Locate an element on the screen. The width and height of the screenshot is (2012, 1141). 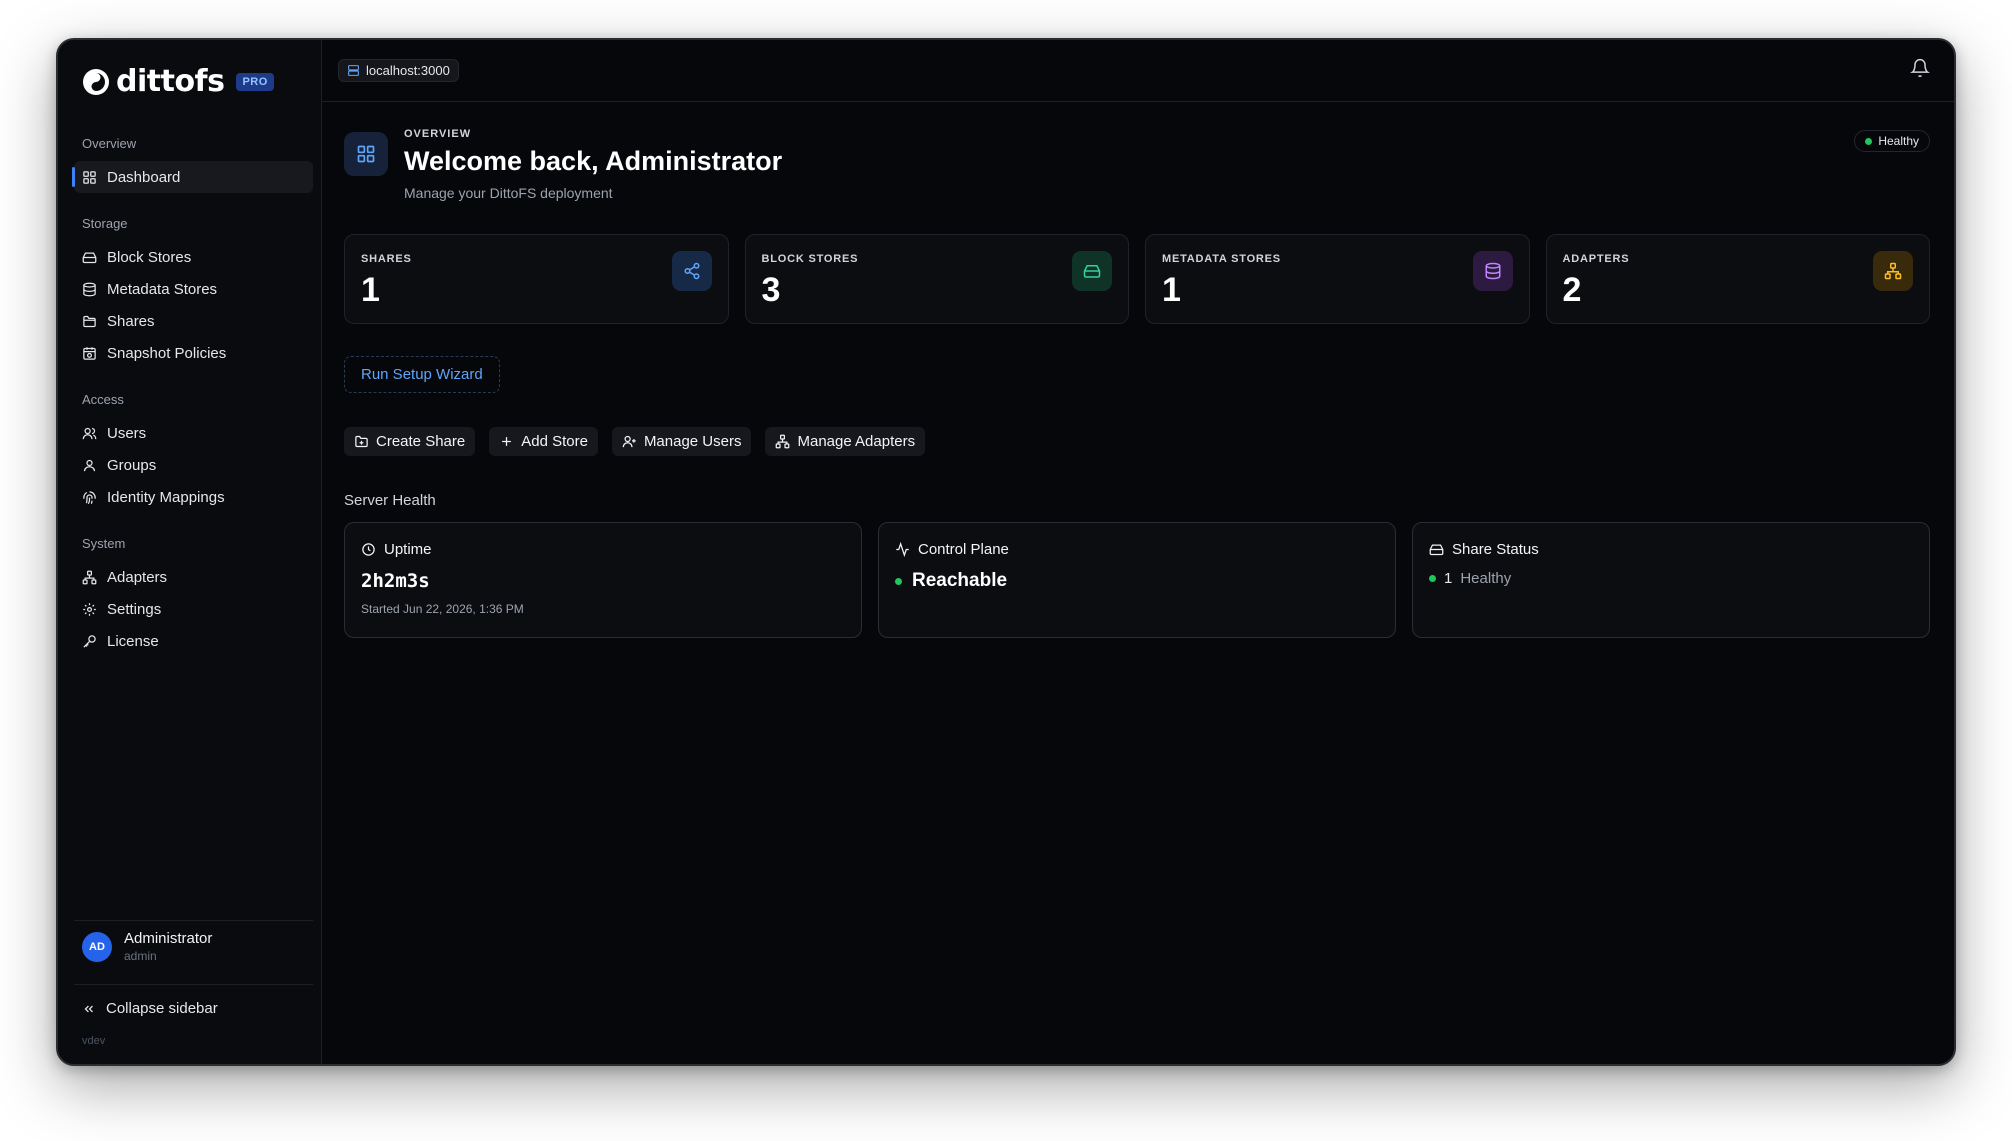
control-plane-status: Reachable is located at coordinates (1137, 581).